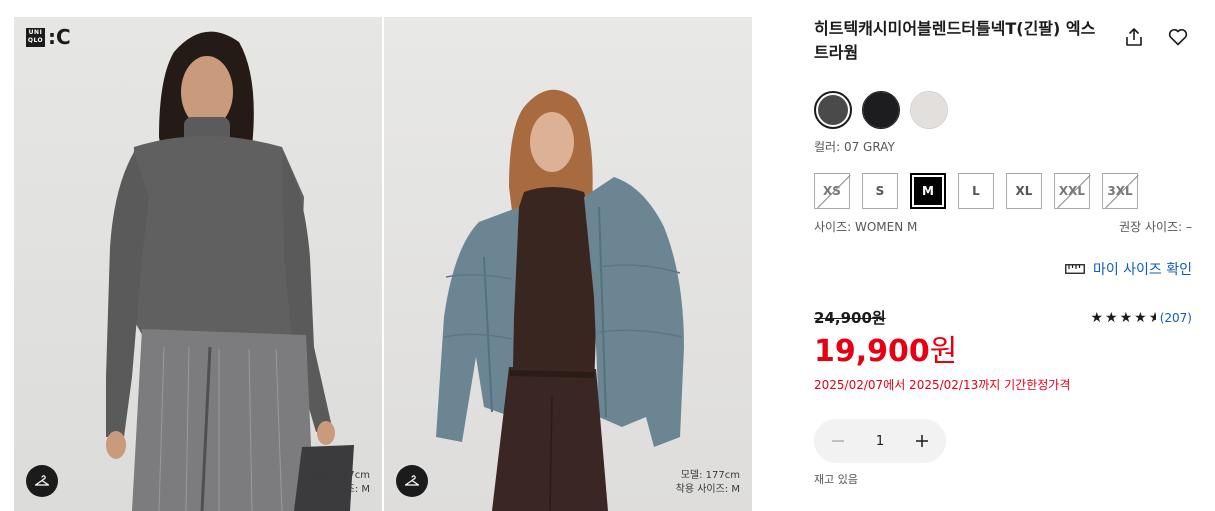  What do you see at coordinates (836, 479) in the screenshot?
I see `stock-status: 재고 있음` at bounding box center [836, 479].